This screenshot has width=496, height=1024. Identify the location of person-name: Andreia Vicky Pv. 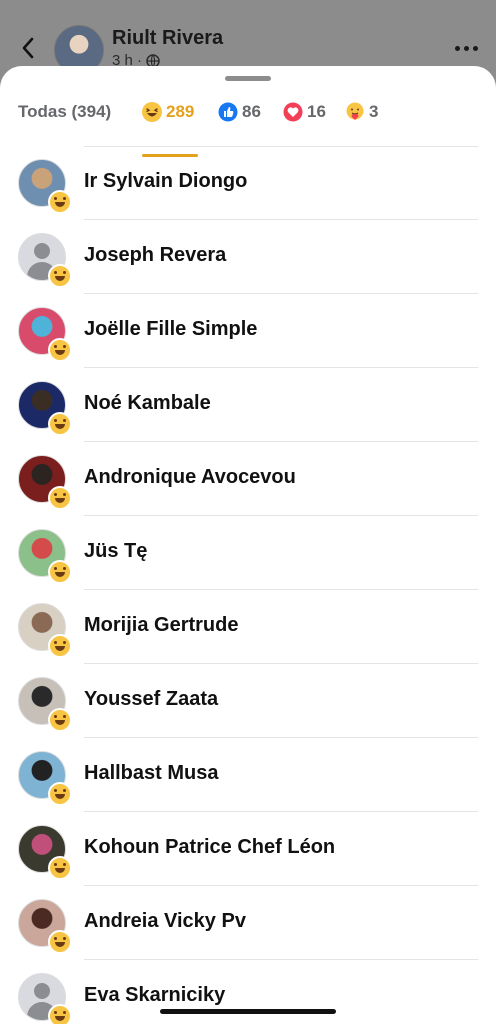
(165, 921).